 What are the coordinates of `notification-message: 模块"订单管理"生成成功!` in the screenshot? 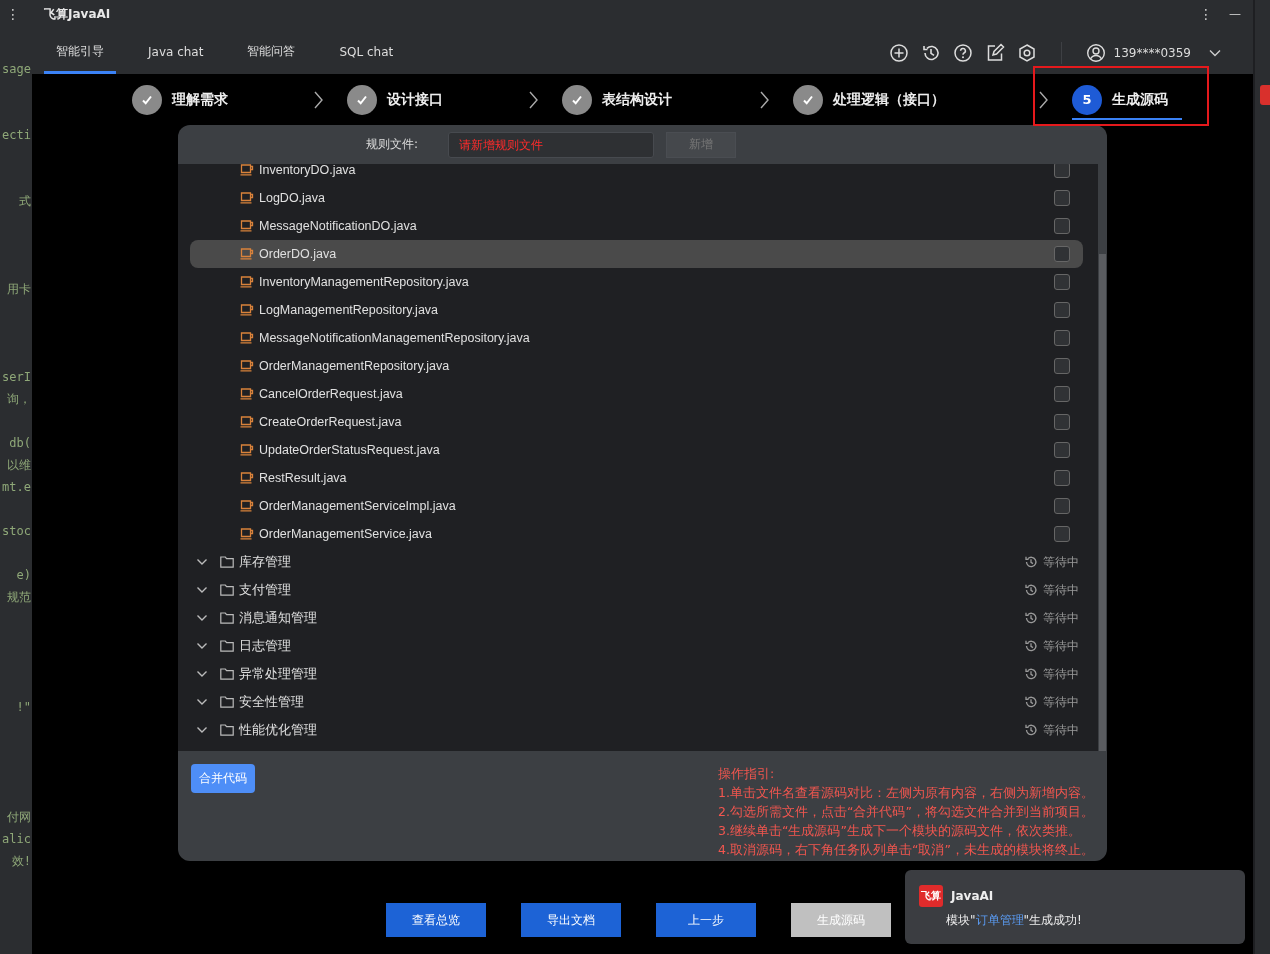 It's located at (1014, 920).